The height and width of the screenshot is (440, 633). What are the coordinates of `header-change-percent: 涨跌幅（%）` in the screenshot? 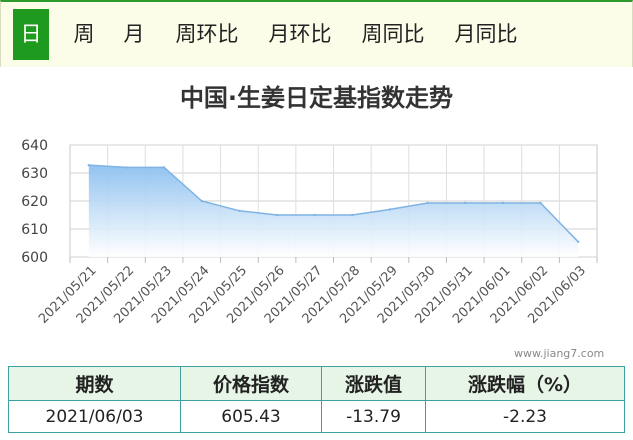 It's located at (525, 383).